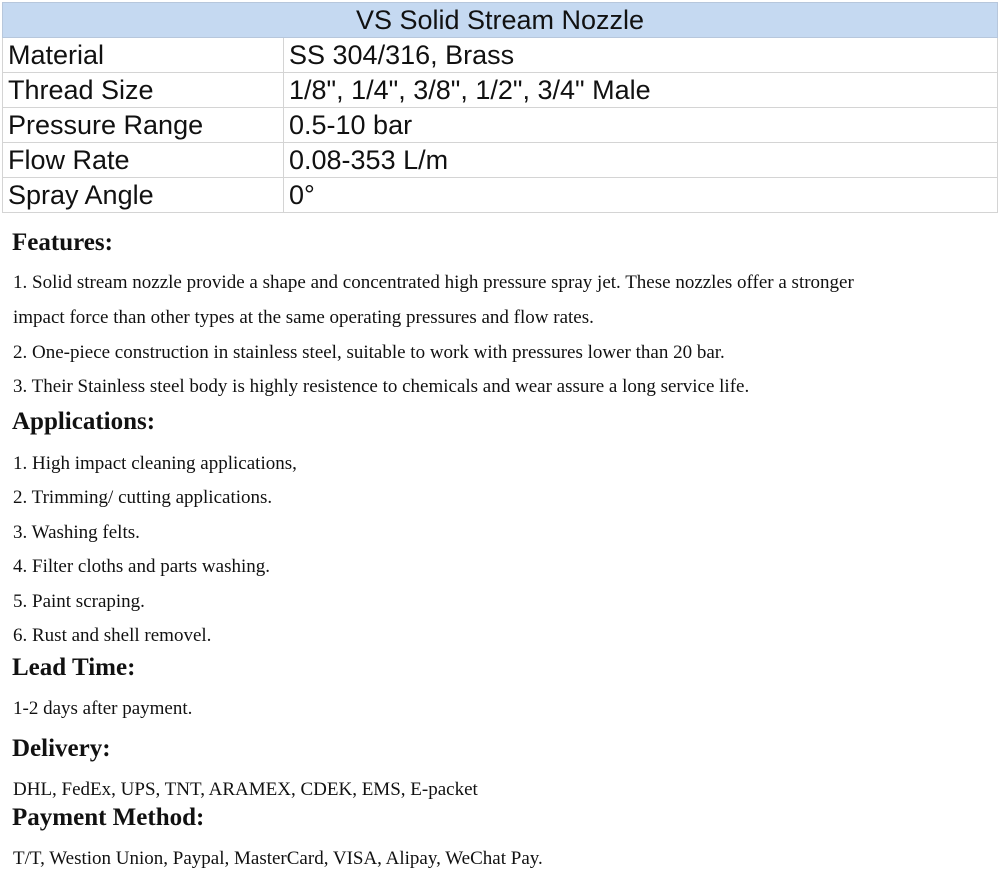 This screenshot has width=1000, height=871. I want to click on applications-line: 1. High impact cleaning applications,, so click(155, 463).